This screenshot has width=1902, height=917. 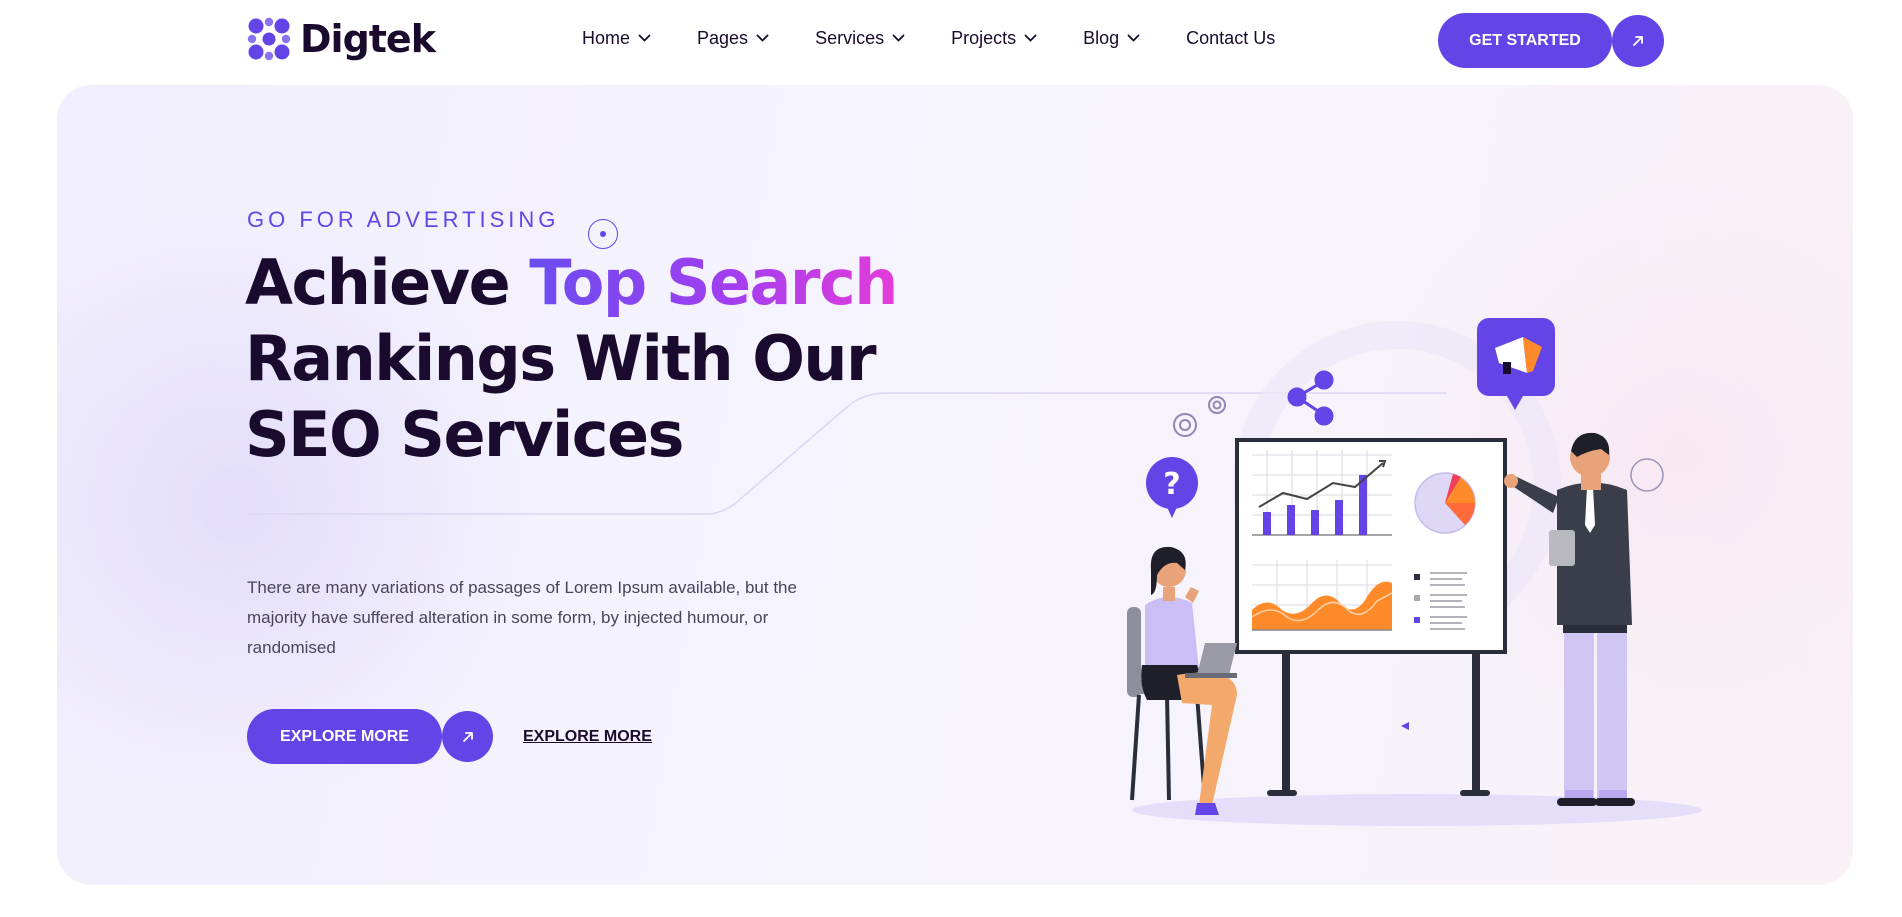 I want to click on headline-part1: Achieve, so click(x=387, y=282).